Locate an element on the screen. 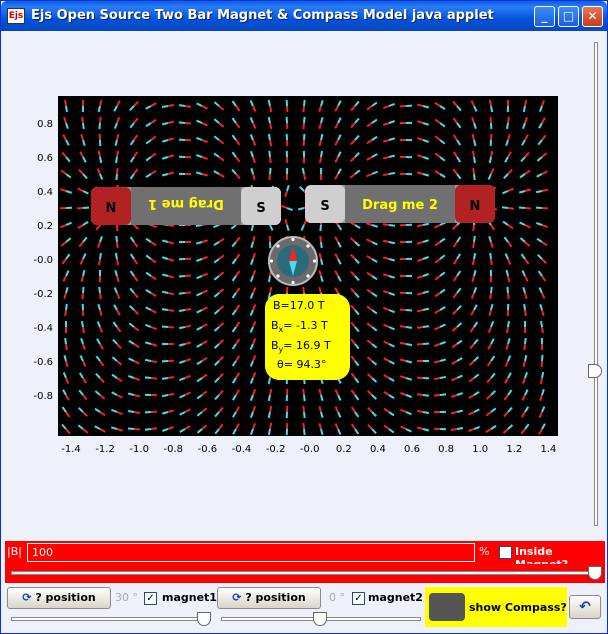 The image size is (608, 634). vertical-slider is located at coordinates (596, 284).